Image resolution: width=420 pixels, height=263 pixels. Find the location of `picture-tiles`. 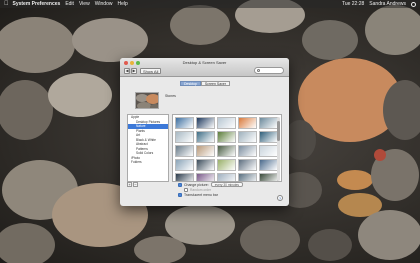

picture-tiles is located at coordinates (226, 149).